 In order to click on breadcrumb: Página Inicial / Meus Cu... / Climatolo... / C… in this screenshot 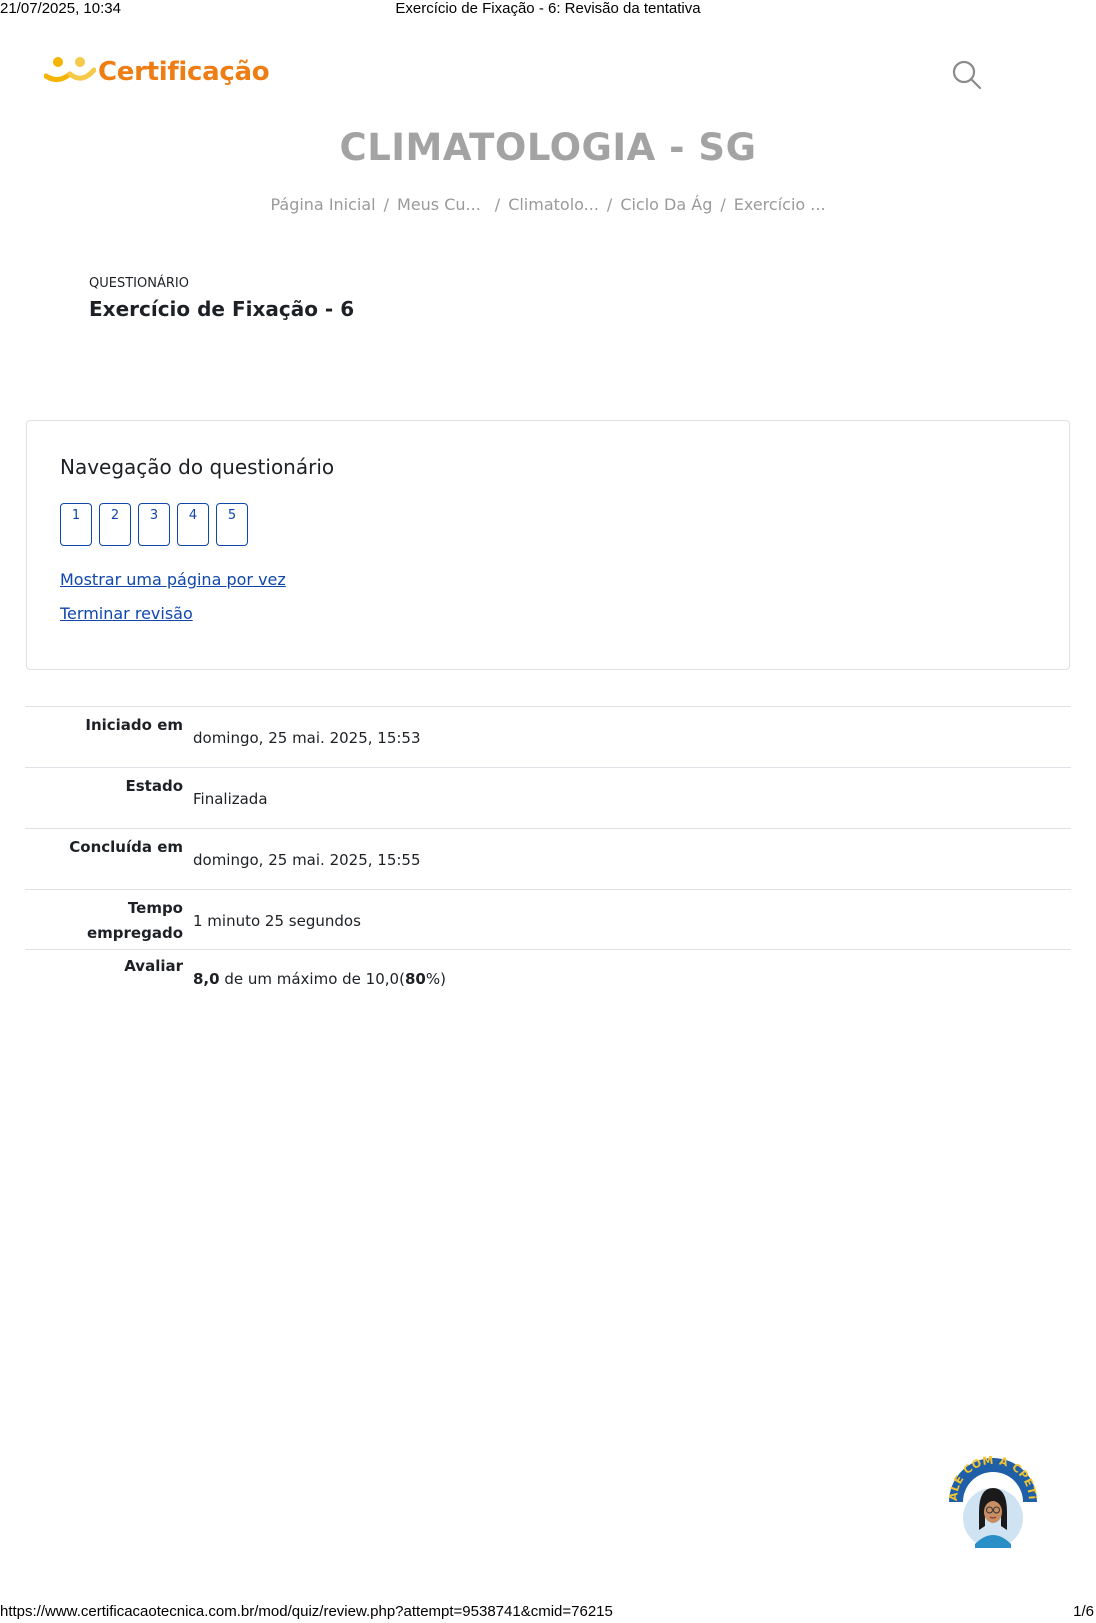, I will do `click(548, 204)`.